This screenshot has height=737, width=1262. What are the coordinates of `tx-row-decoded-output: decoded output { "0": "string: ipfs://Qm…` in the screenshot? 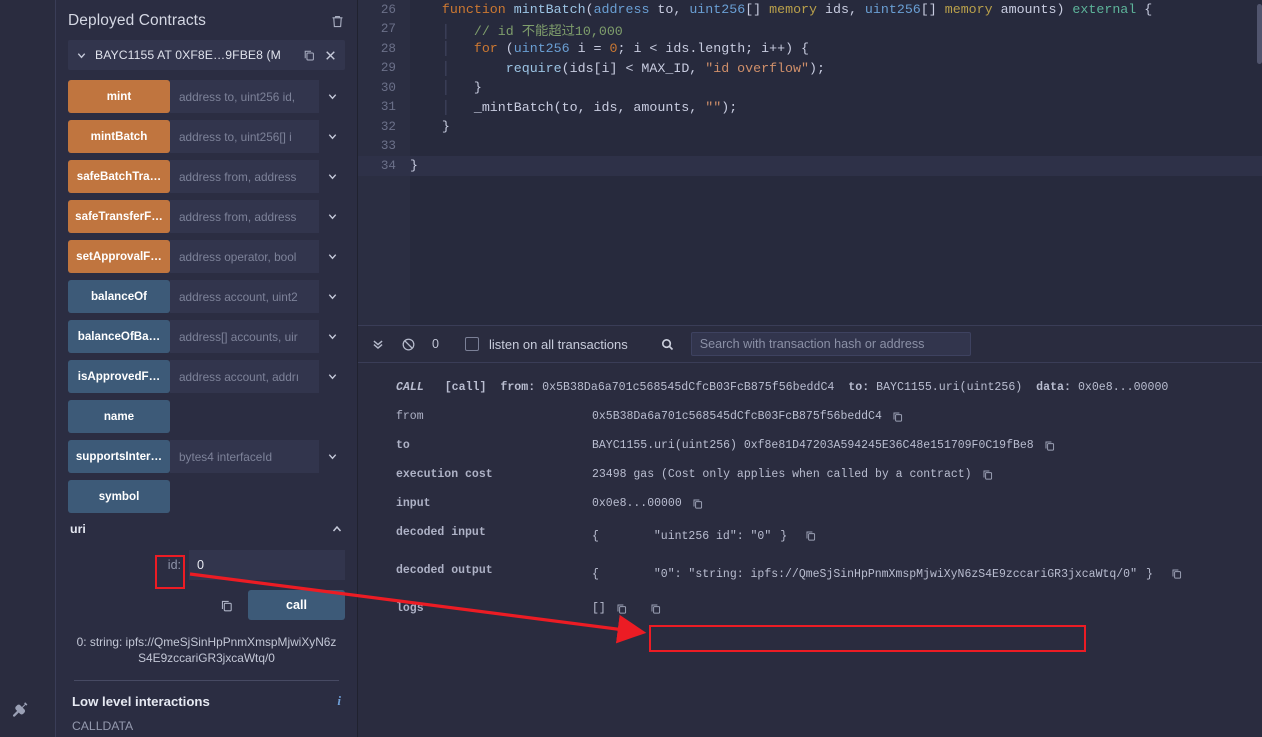 It's located at (810, 575).